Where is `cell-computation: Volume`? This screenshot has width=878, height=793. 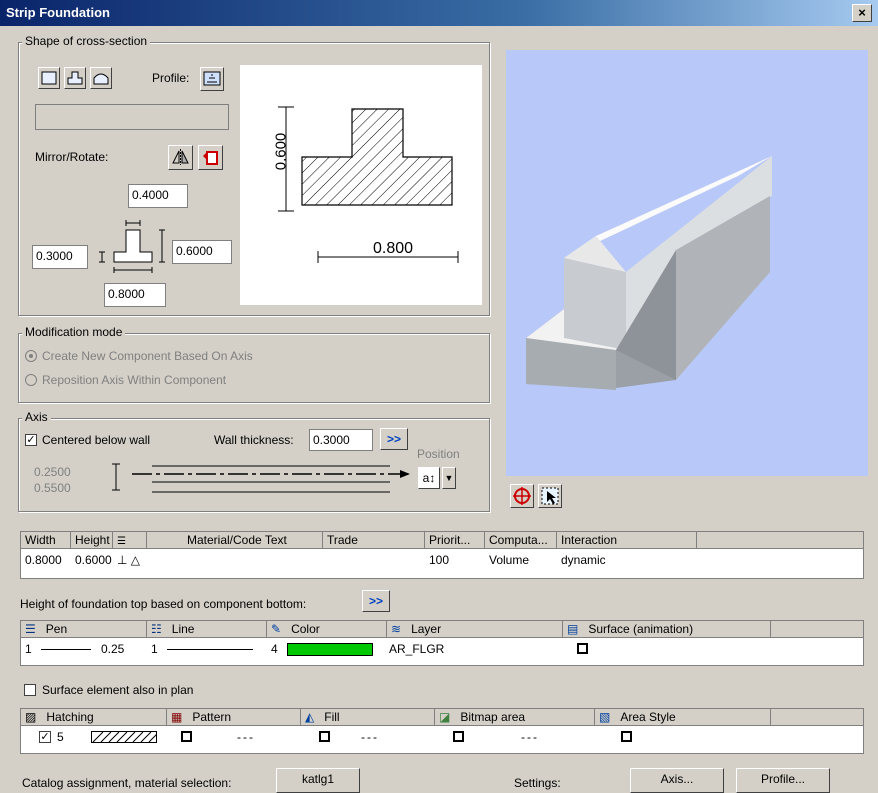
cell-computation: Volume is located at coordinates (509, 560).